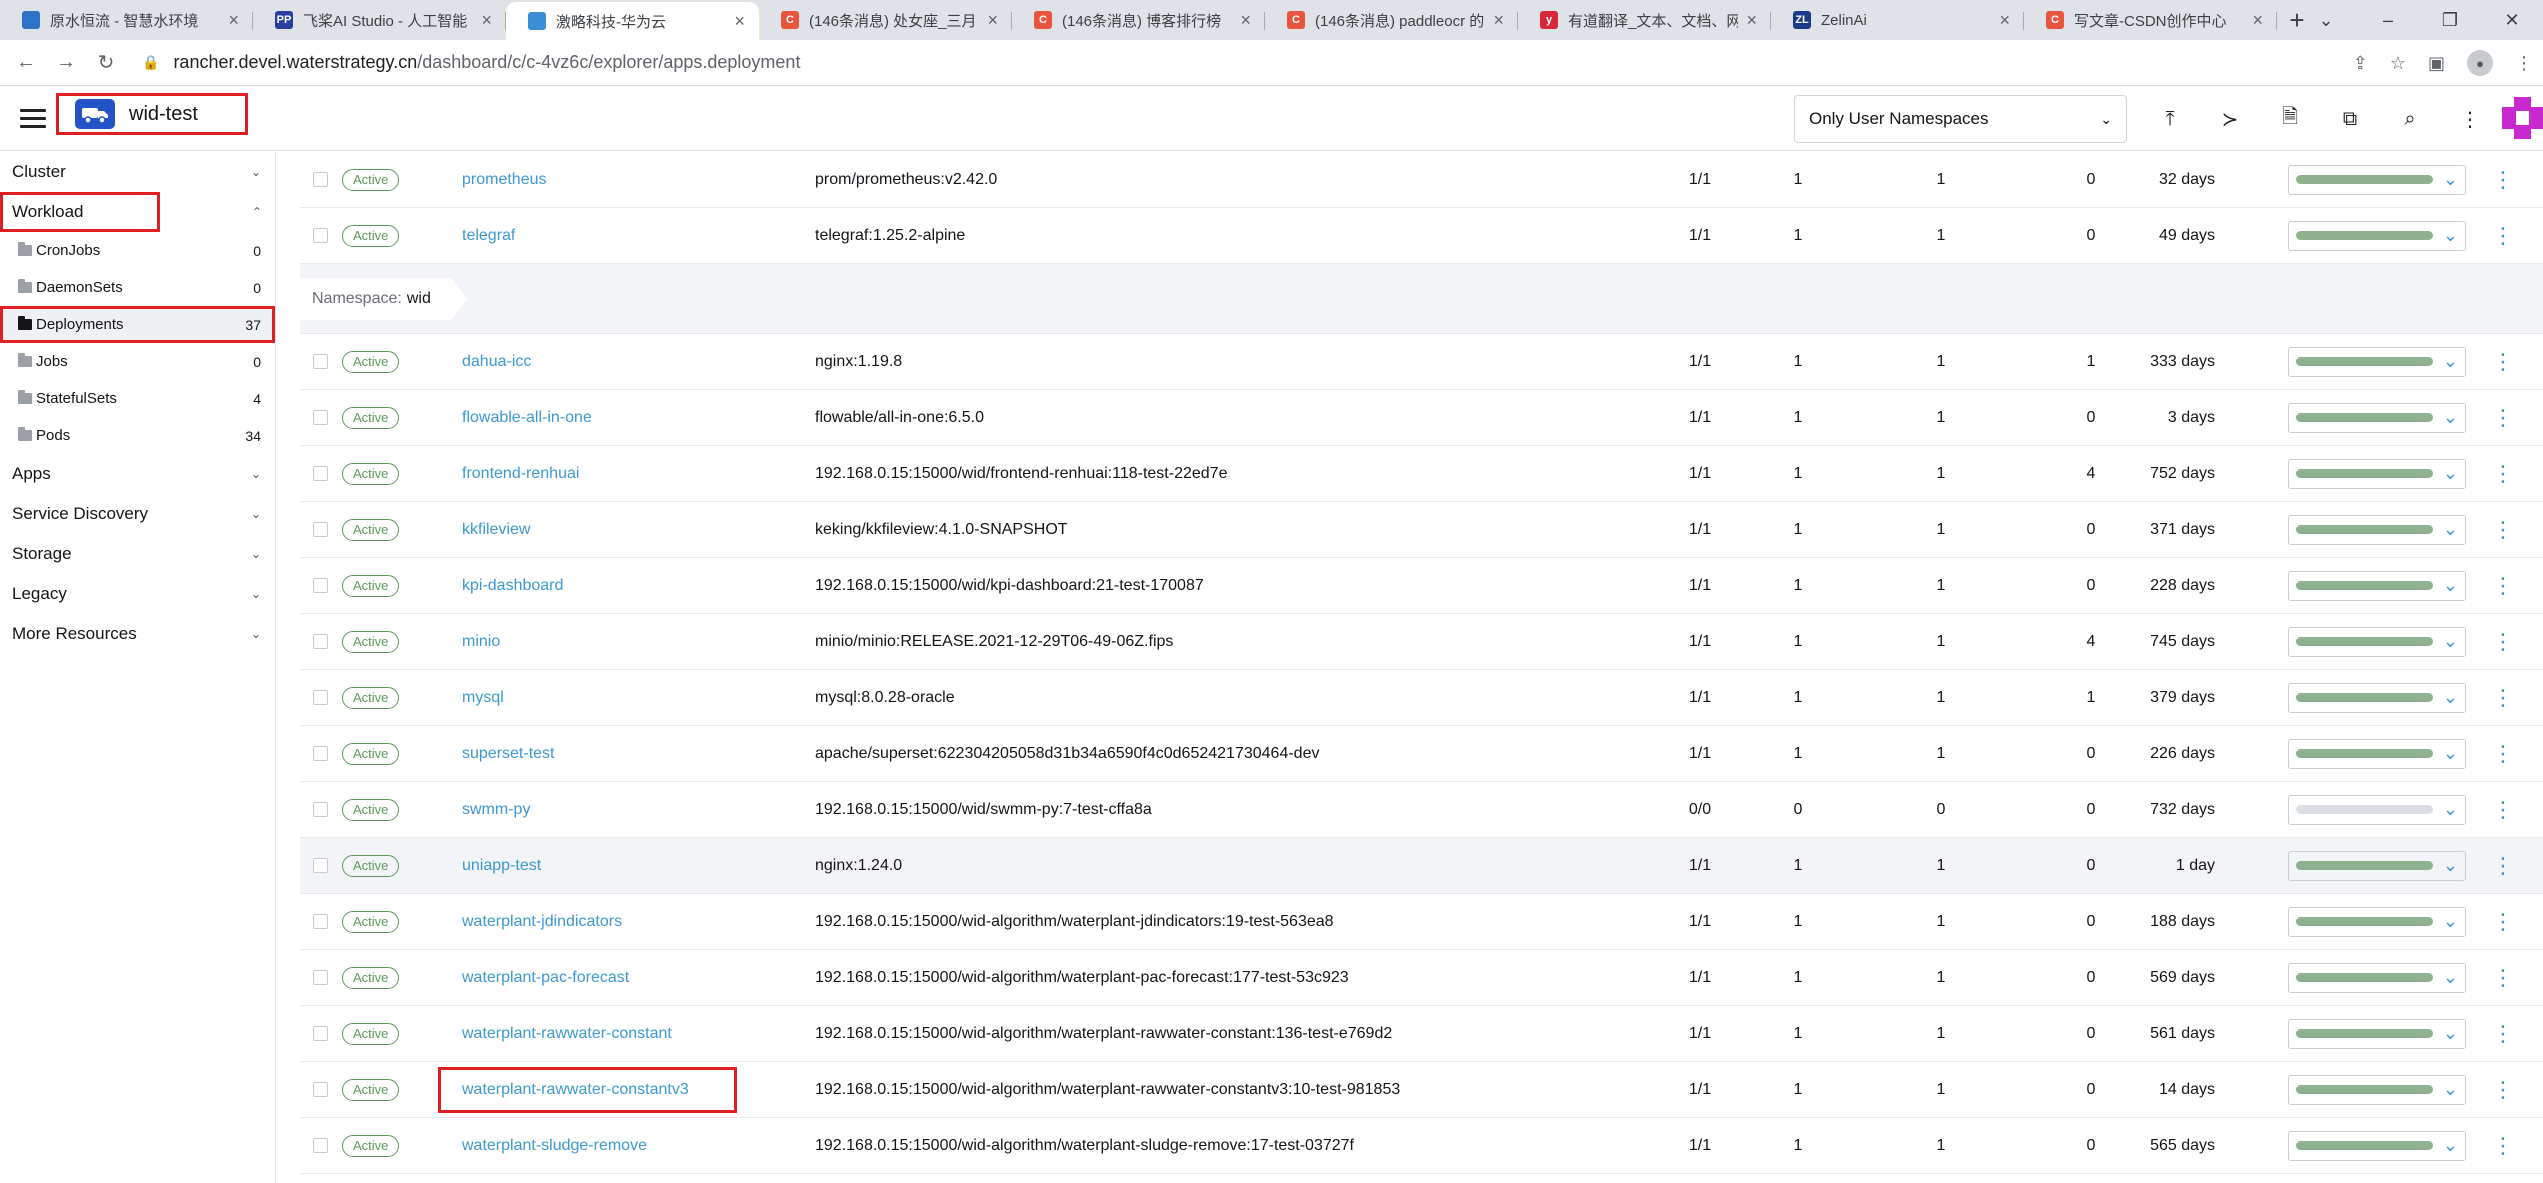 The height and width of the screenshot is (1183, 2543). I want to click on workload-name-link: waterplant-rawwater-constant, so click(567, 1034).